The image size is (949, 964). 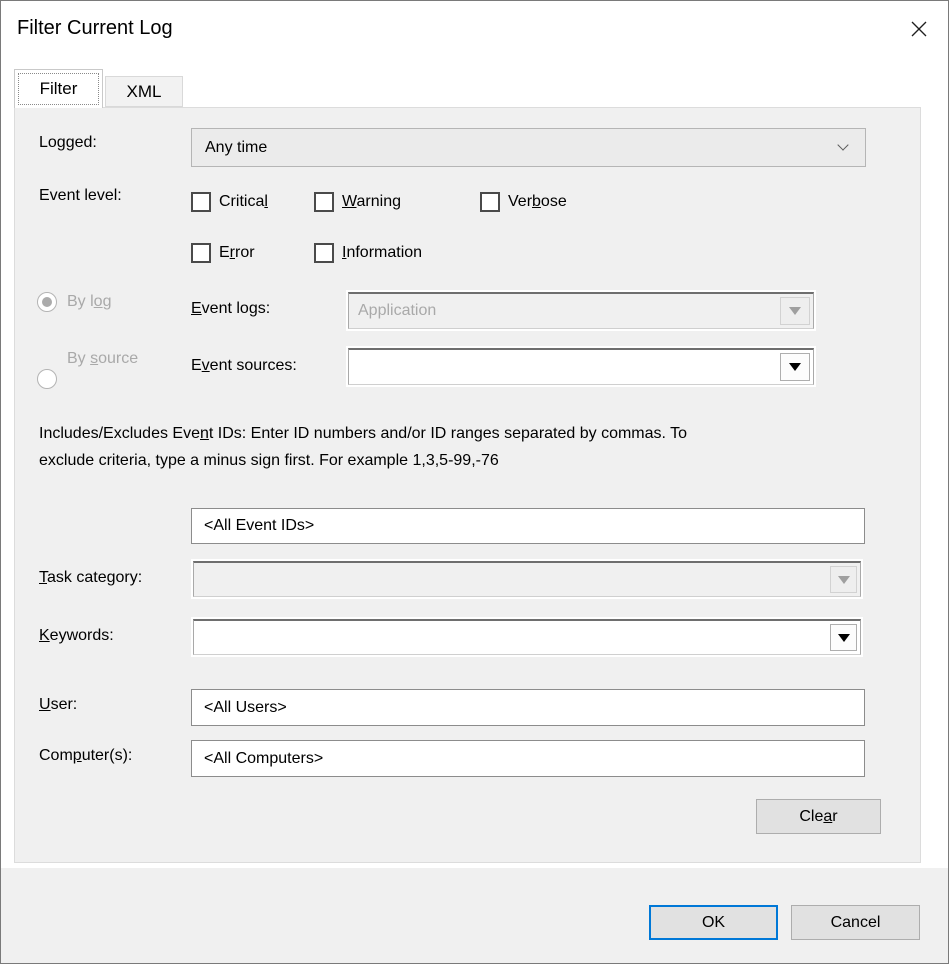 I want to click on ok-button: OK, so click(x=713, y=922).